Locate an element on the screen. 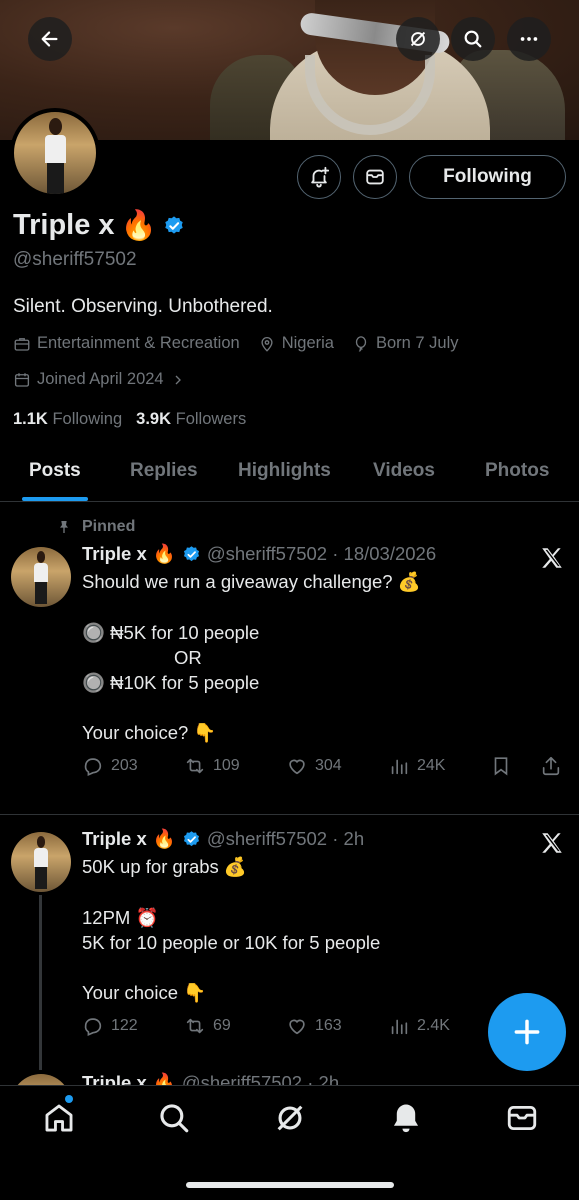 This screenshot has width=579, height=1200. more-button is located at coordinates (529, 39).